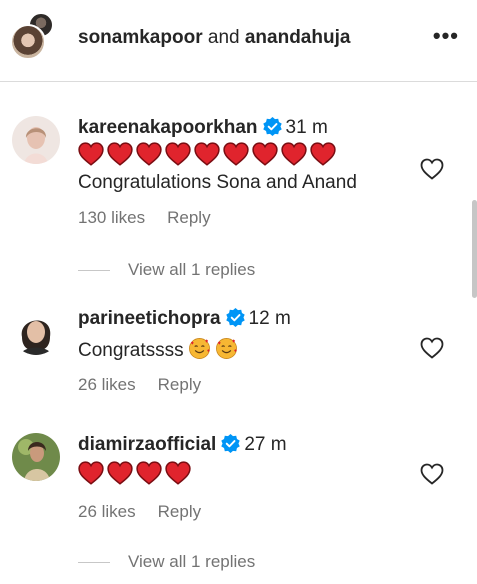  I want to click on comment-header: diamirzaofficial 27 m, so click(182, 445).